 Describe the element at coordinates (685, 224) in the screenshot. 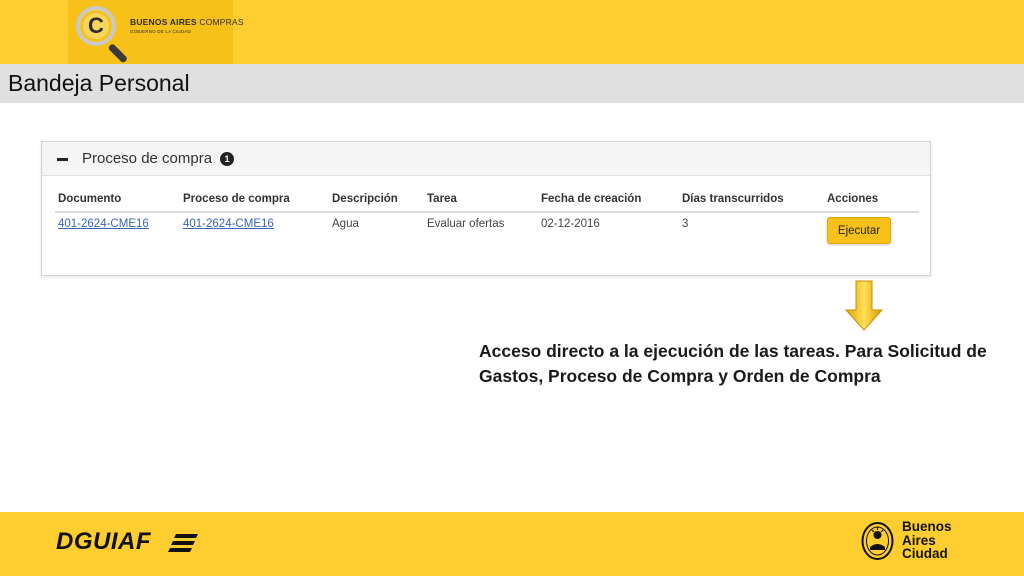

I see `dias-cell: 3` at that location.